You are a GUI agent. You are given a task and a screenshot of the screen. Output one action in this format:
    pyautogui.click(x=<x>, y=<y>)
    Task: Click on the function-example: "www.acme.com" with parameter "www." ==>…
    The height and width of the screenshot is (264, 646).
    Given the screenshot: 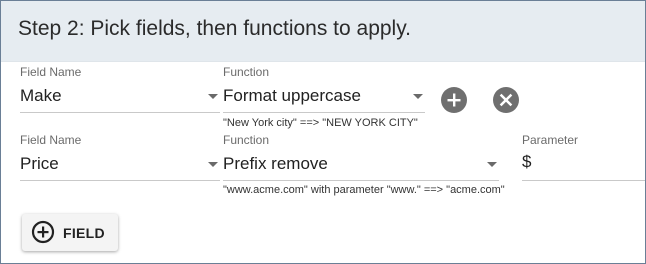 What is the action you would take?
    pyautogui.click(x=364, y=190)
    